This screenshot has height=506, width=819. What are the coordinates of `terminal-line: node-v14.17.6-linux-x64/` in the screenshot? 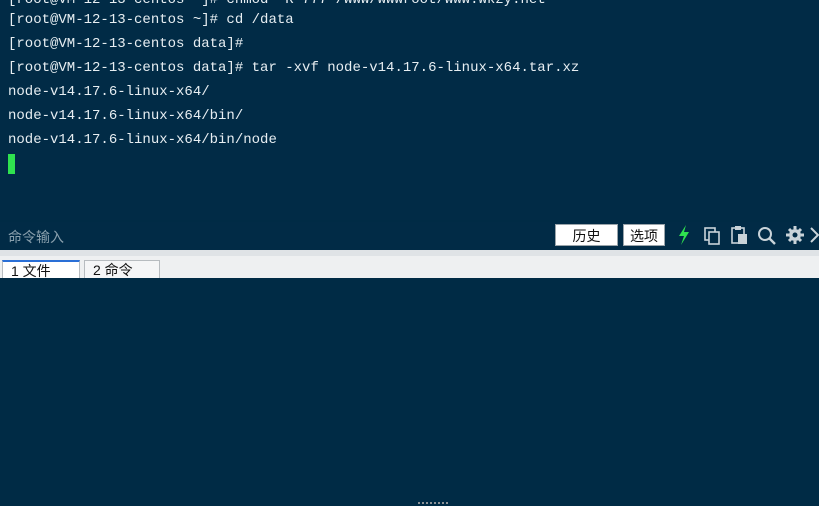 It's located at (109, 92).